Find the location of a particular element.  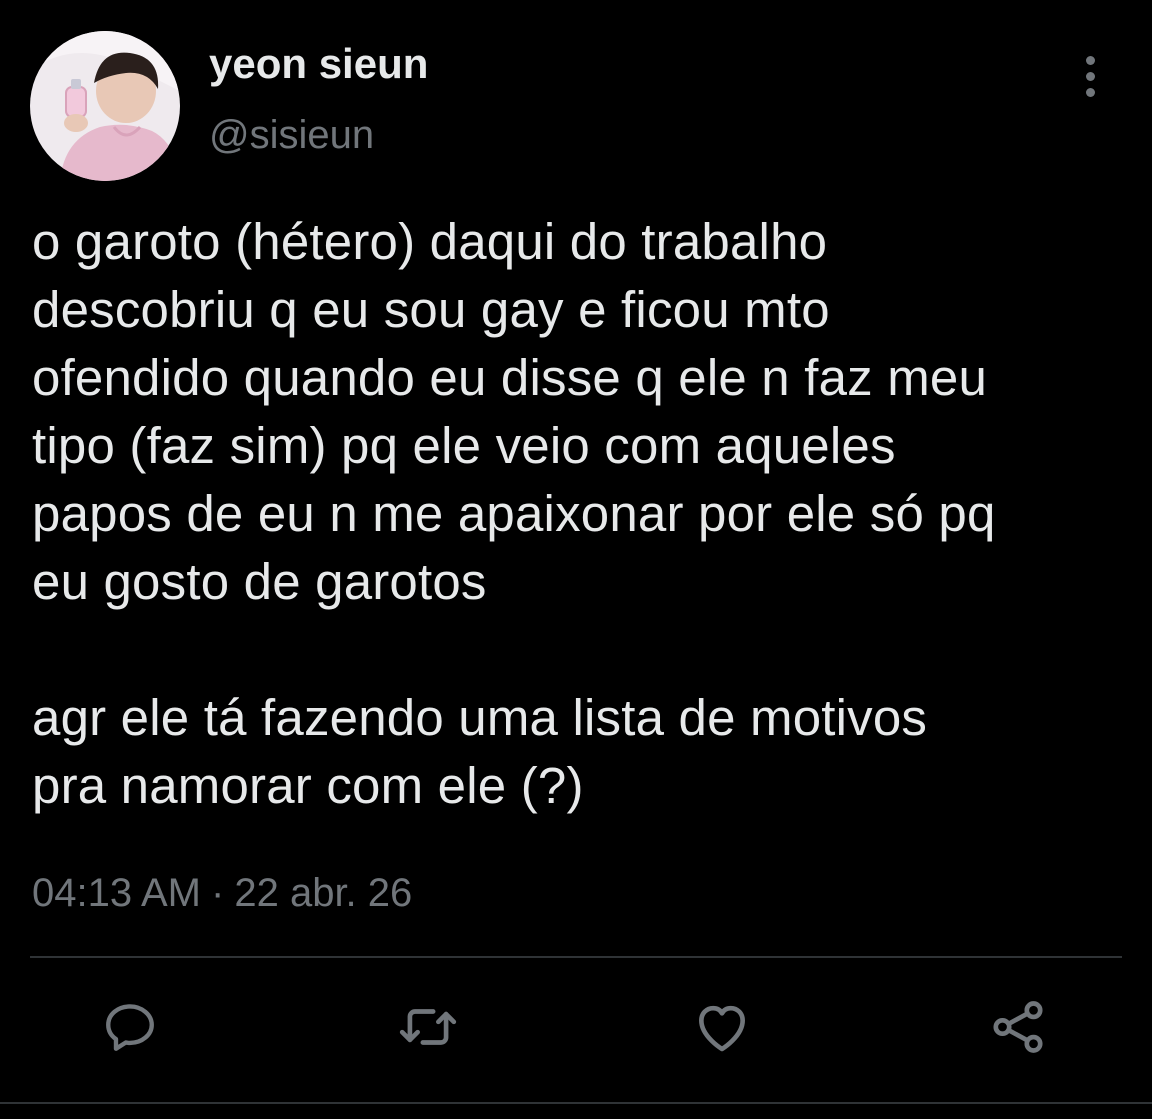

tweet-timestamp: 04:13 AM · 22 abr. 26 is located at coordinates (222, 893).